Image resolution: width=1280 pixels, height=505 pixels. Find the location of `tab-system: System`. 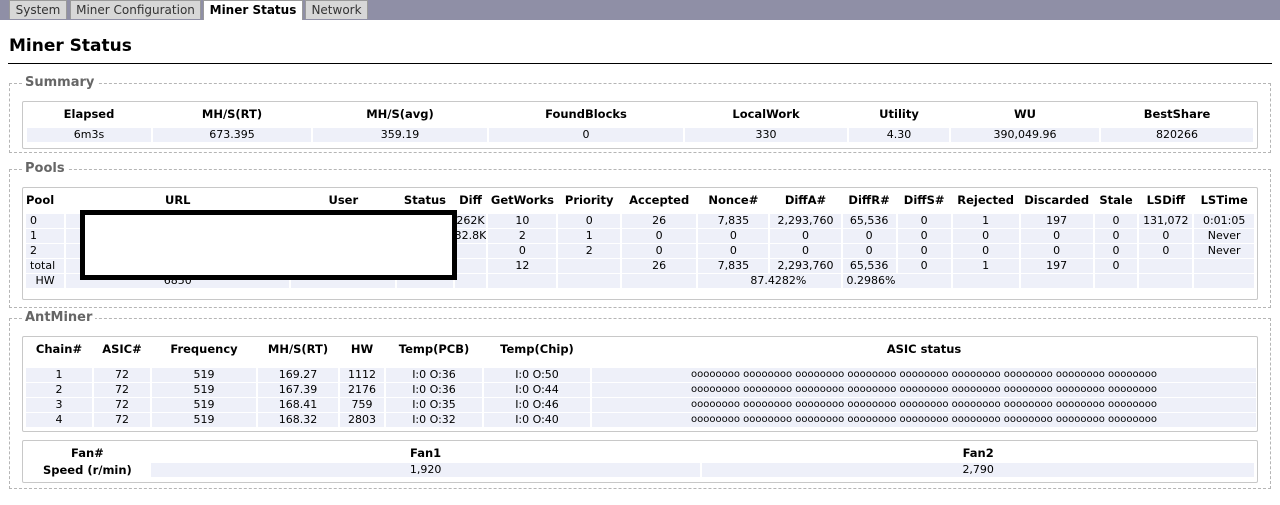

tab-system: System is located at coordinates (38, 9).